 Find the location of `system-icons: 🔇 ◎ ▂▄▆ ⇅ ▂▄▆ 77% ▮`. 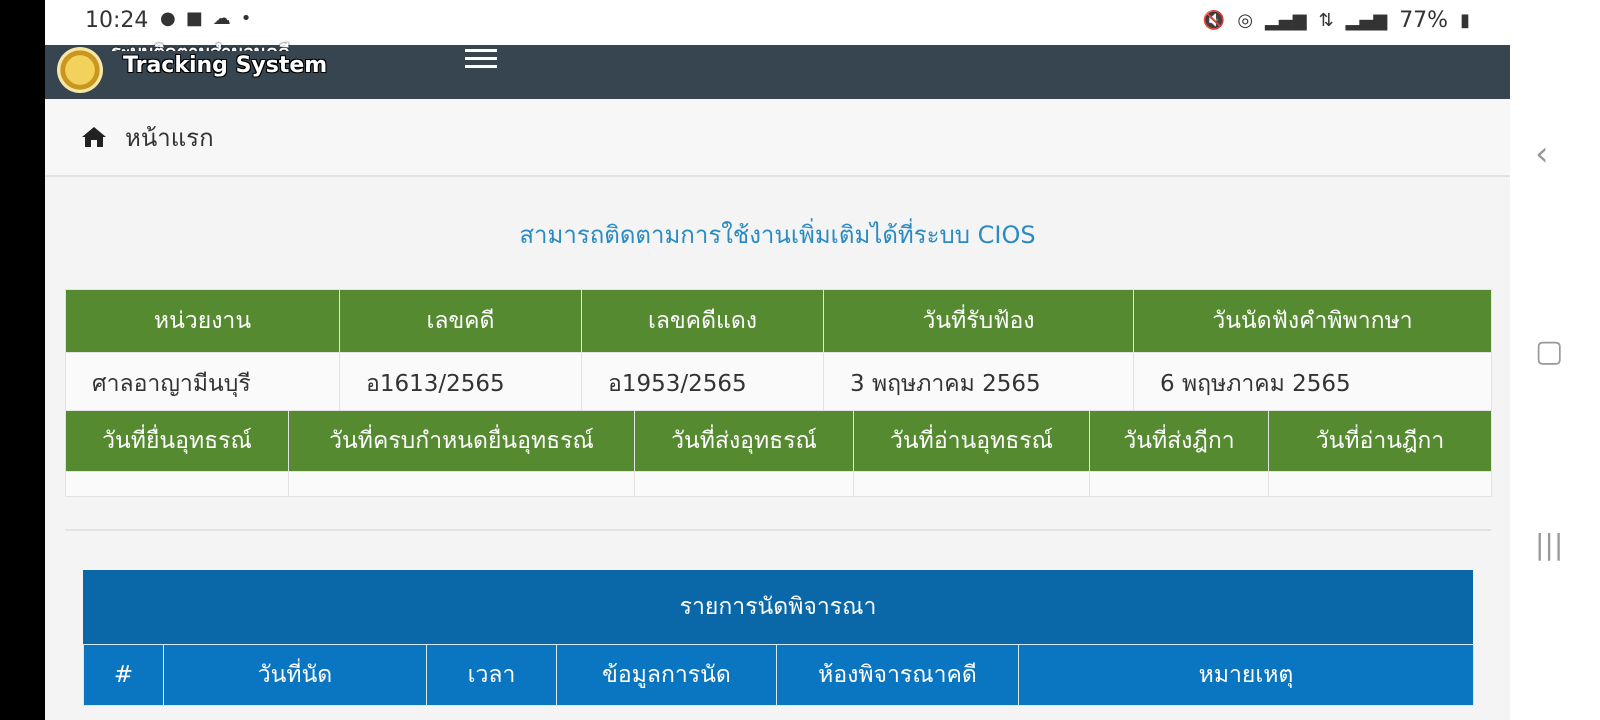

system-icons: 🔇 ◎ ▂▄▆ ⇅ ▂▄▆ 77% ▮ is located at coordinates (1336, 20).